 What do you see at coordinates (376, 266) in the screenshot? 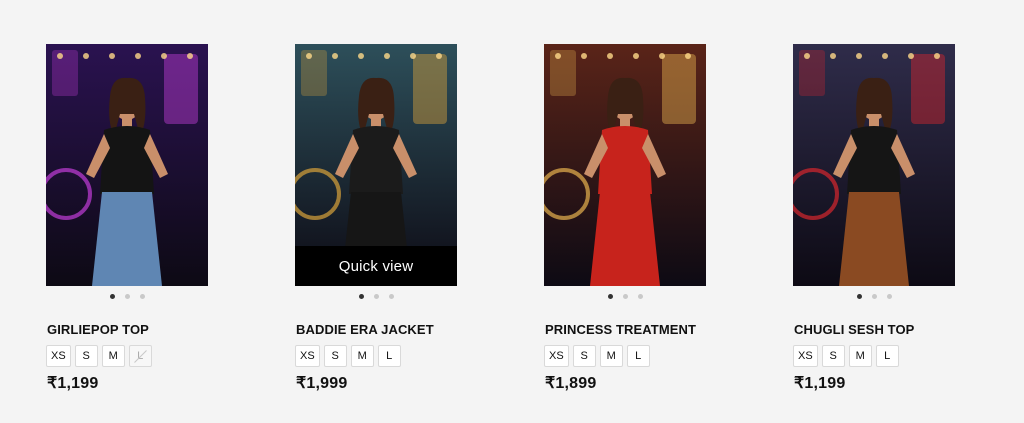
I see `quick-view-button: Quick view` at bounding box center [376, 266].